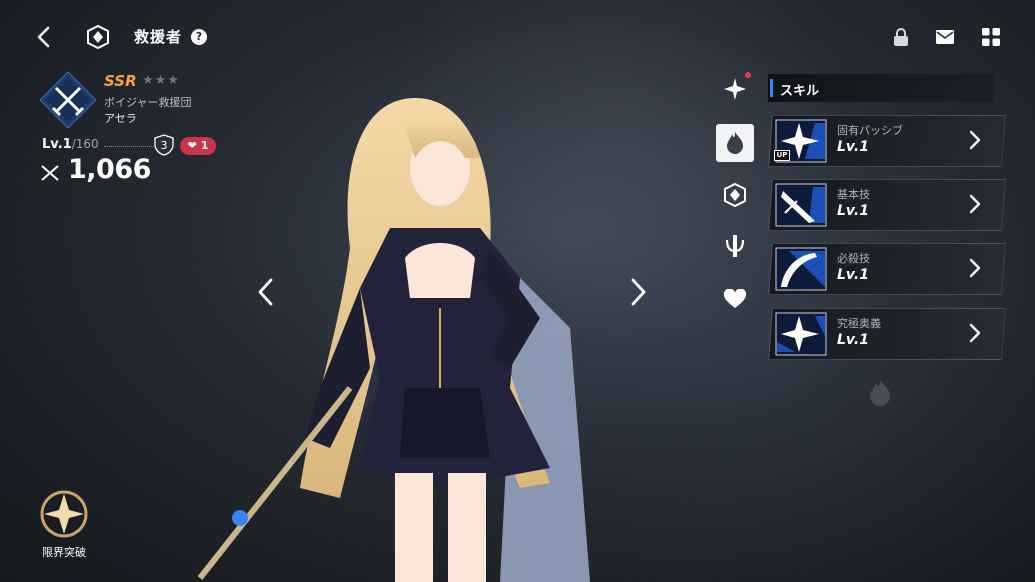 This screenshot has width=1035, height=582. Describe the element at coordinates (887, 334) in the screenshot. I see `skill-card-ultimate: 究極奥義 Lv.1` at that location.